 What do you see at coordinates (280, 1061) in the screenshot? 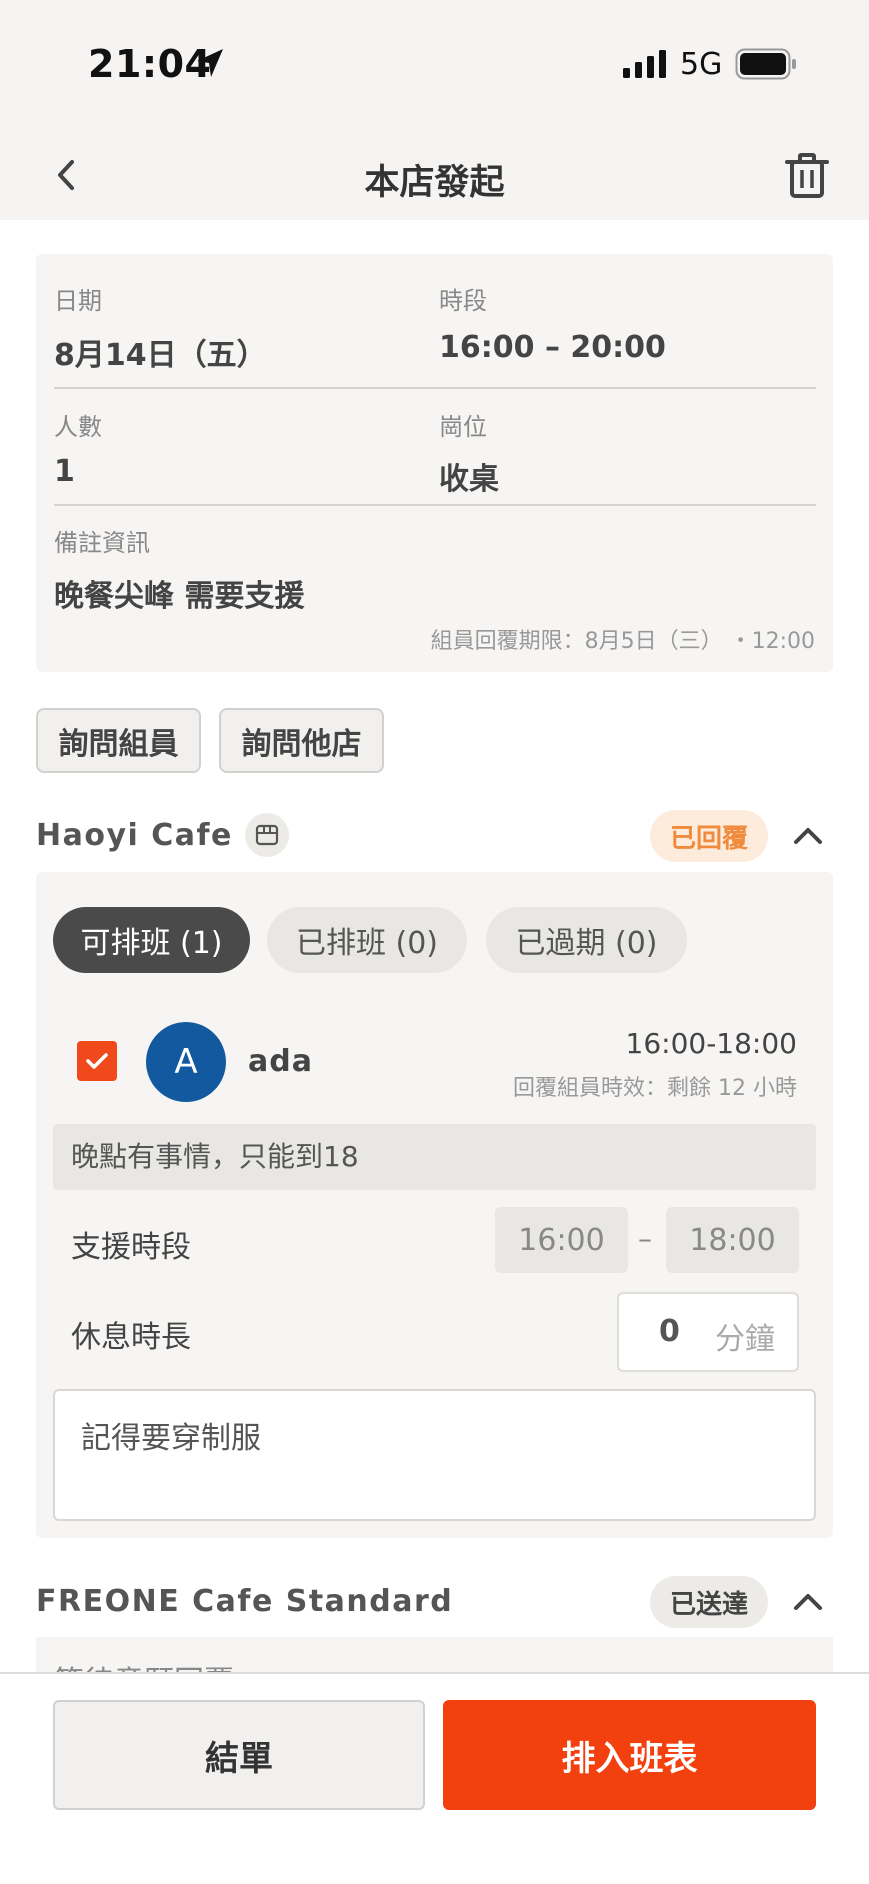
I see `member-name: ada` at bounding box center [280, 1061].